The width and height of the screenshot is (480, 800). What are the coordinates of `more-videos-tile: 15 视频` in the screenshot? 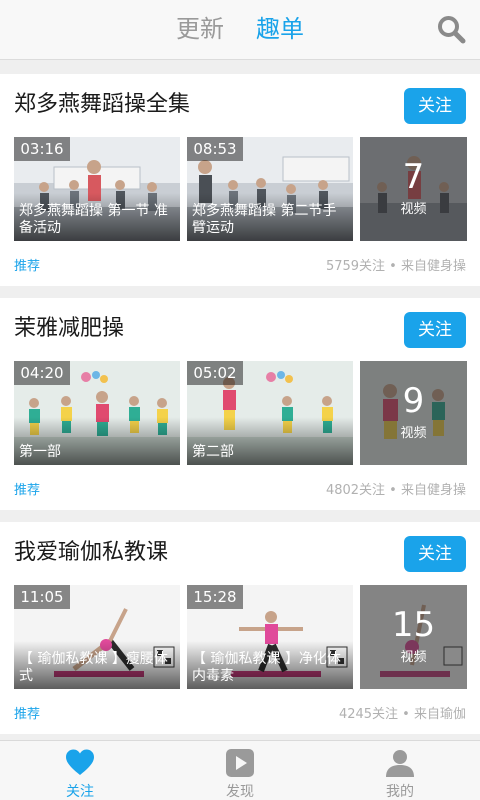 It's located at (413, 637).